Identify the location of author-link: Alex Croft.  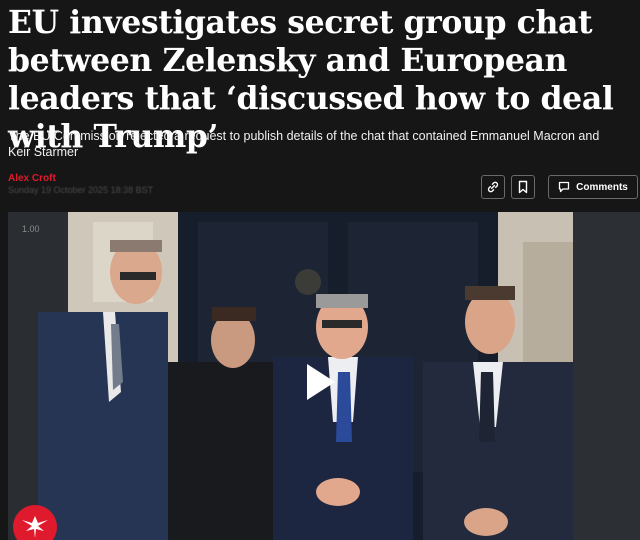
(32, 178).